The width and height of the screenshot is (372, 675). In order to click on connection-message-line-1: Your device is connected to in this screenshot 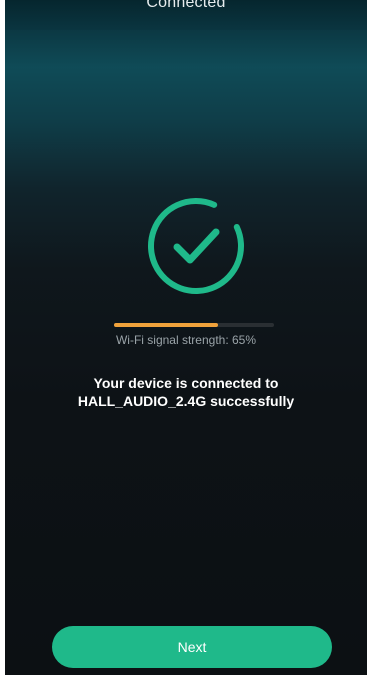, I will do `click(186, 383)`.